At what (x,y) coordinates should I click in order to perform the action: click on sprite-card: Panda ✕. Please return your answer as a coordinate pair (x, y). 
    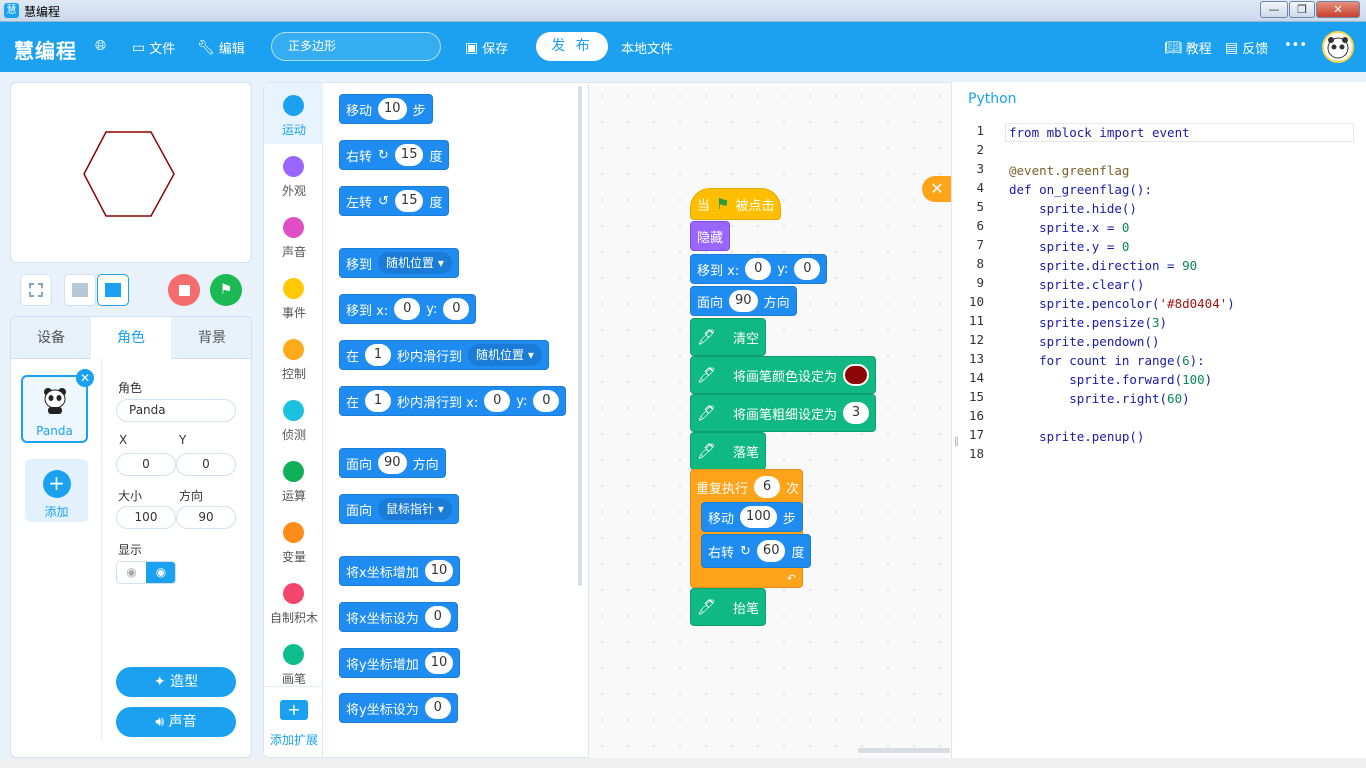
    Looking at the image, I should click on (57, 406).